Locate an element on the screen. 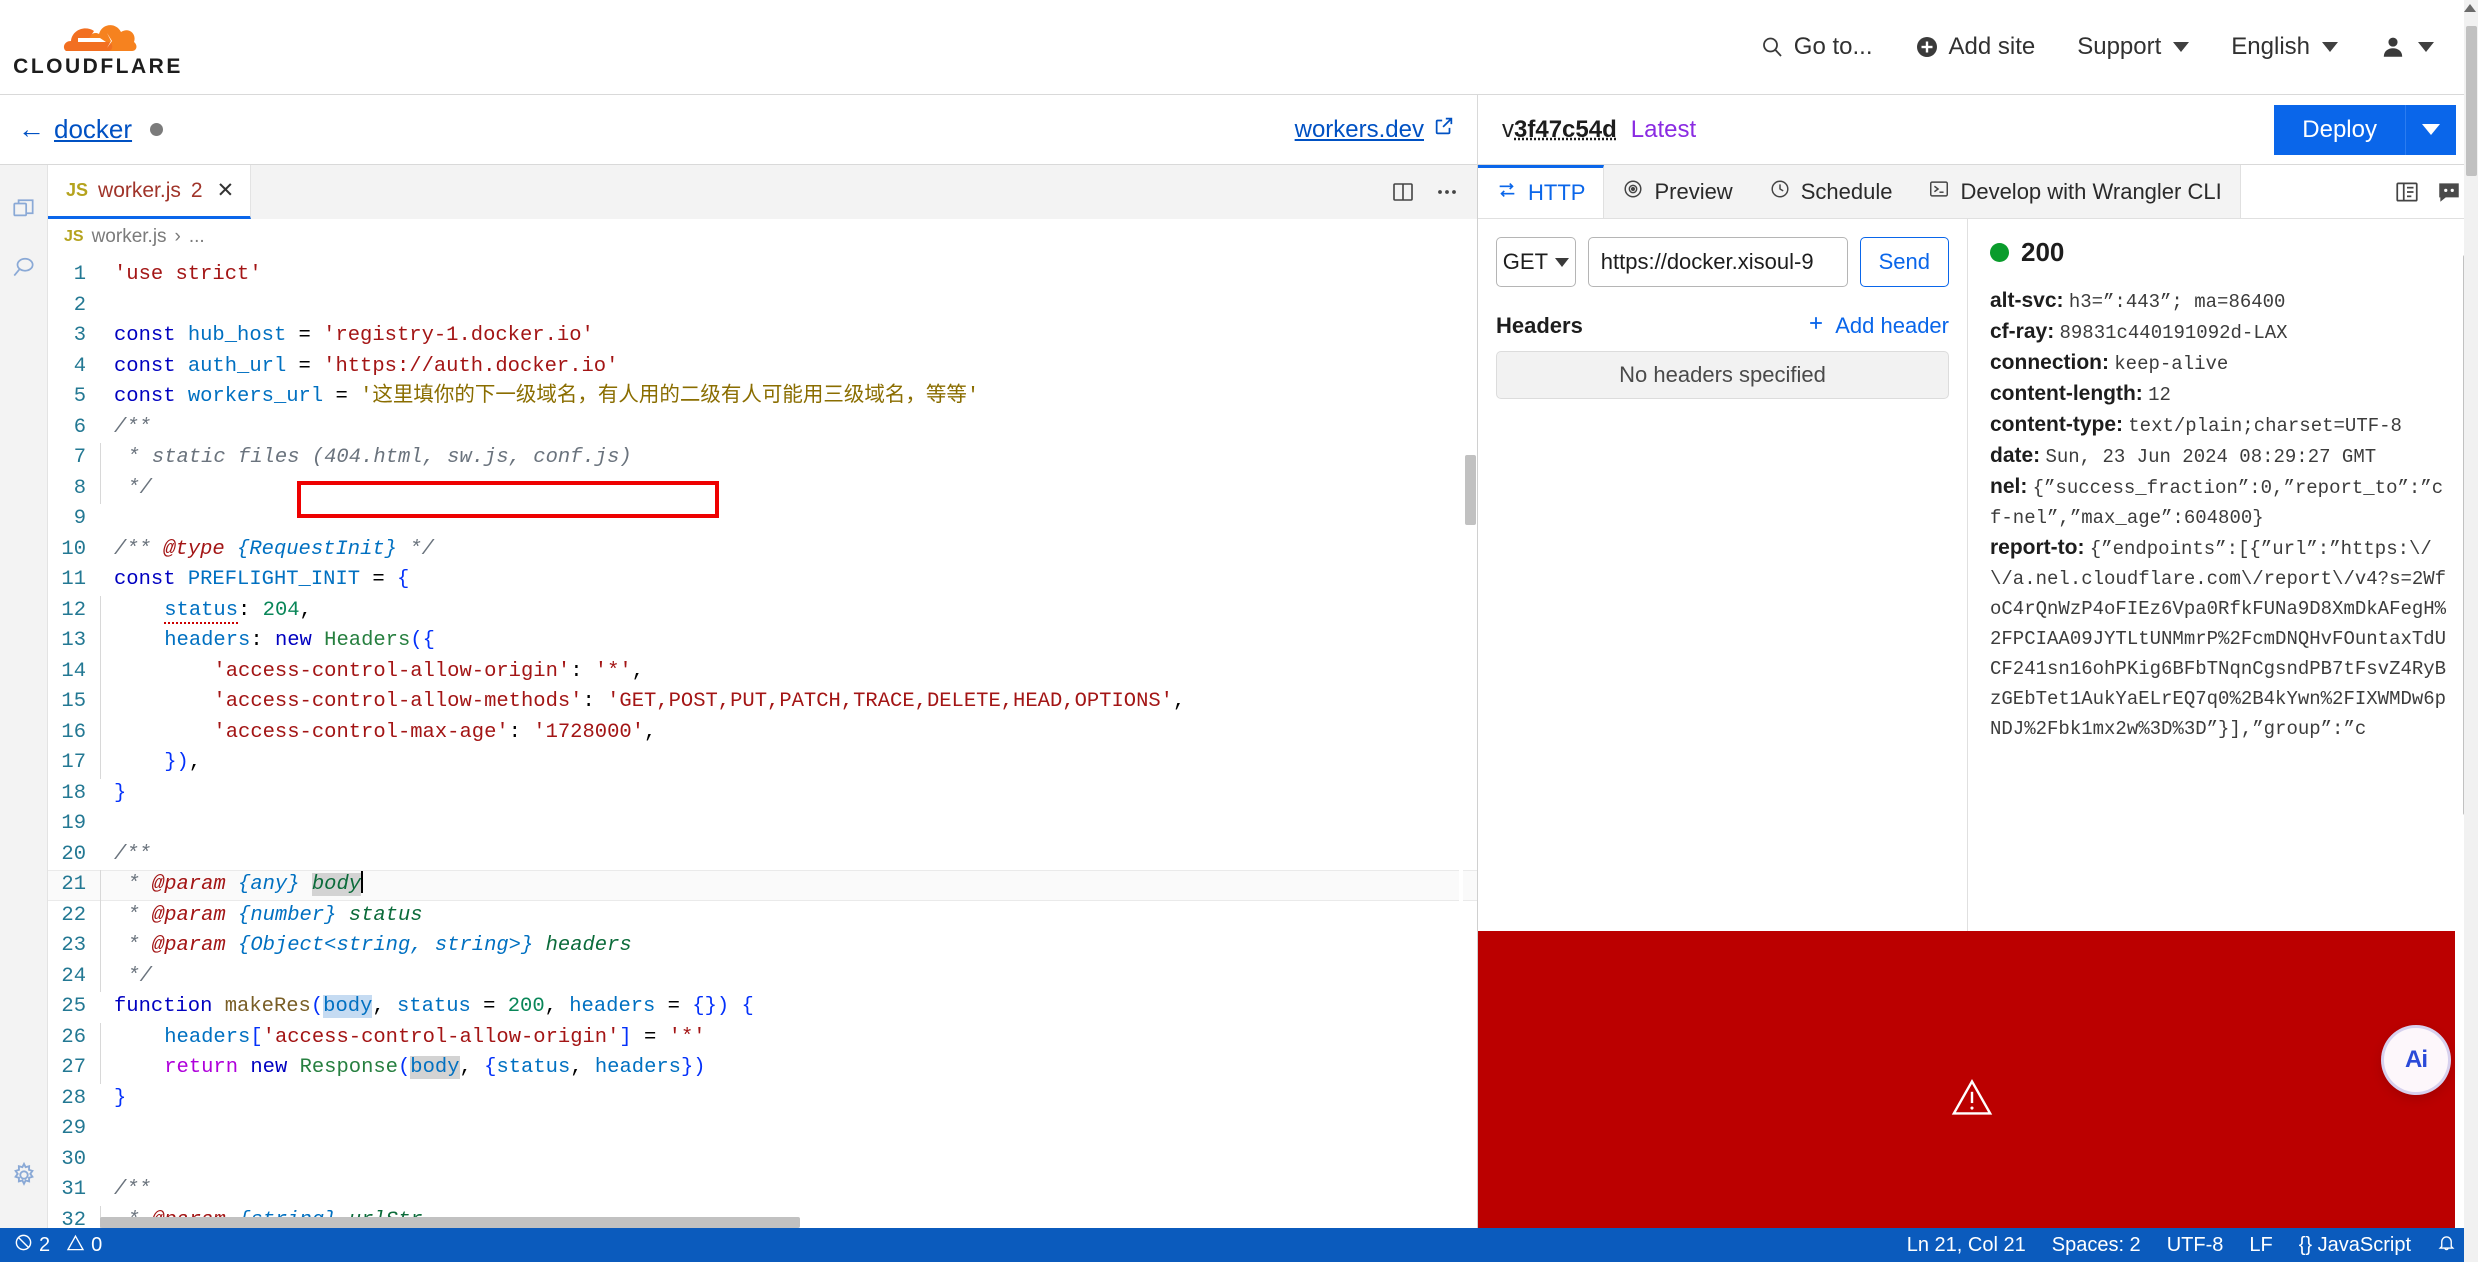 The image size is (2478, 1262). sub-header-right: v3f47c54d Latest Deploy is located at coordinates (1978, 129).